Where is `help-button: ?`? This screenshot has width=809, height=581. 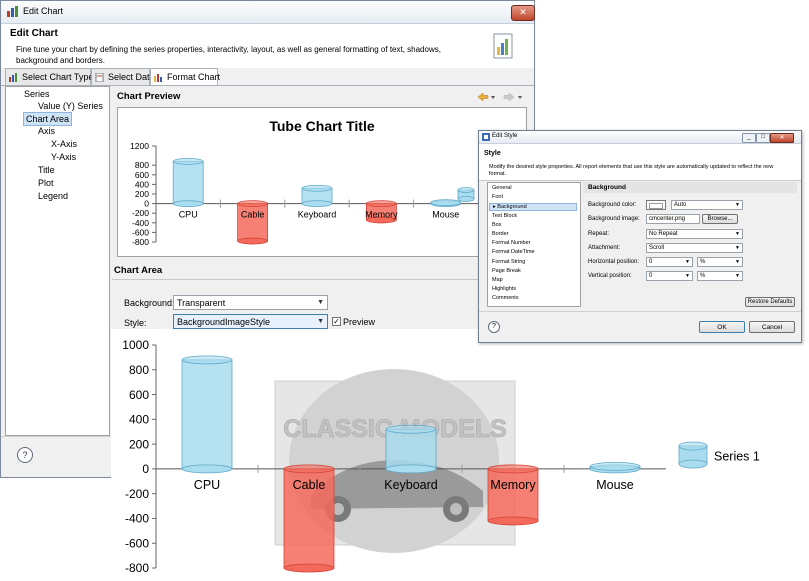 help-button: ? is located at coordinates (25, 455).